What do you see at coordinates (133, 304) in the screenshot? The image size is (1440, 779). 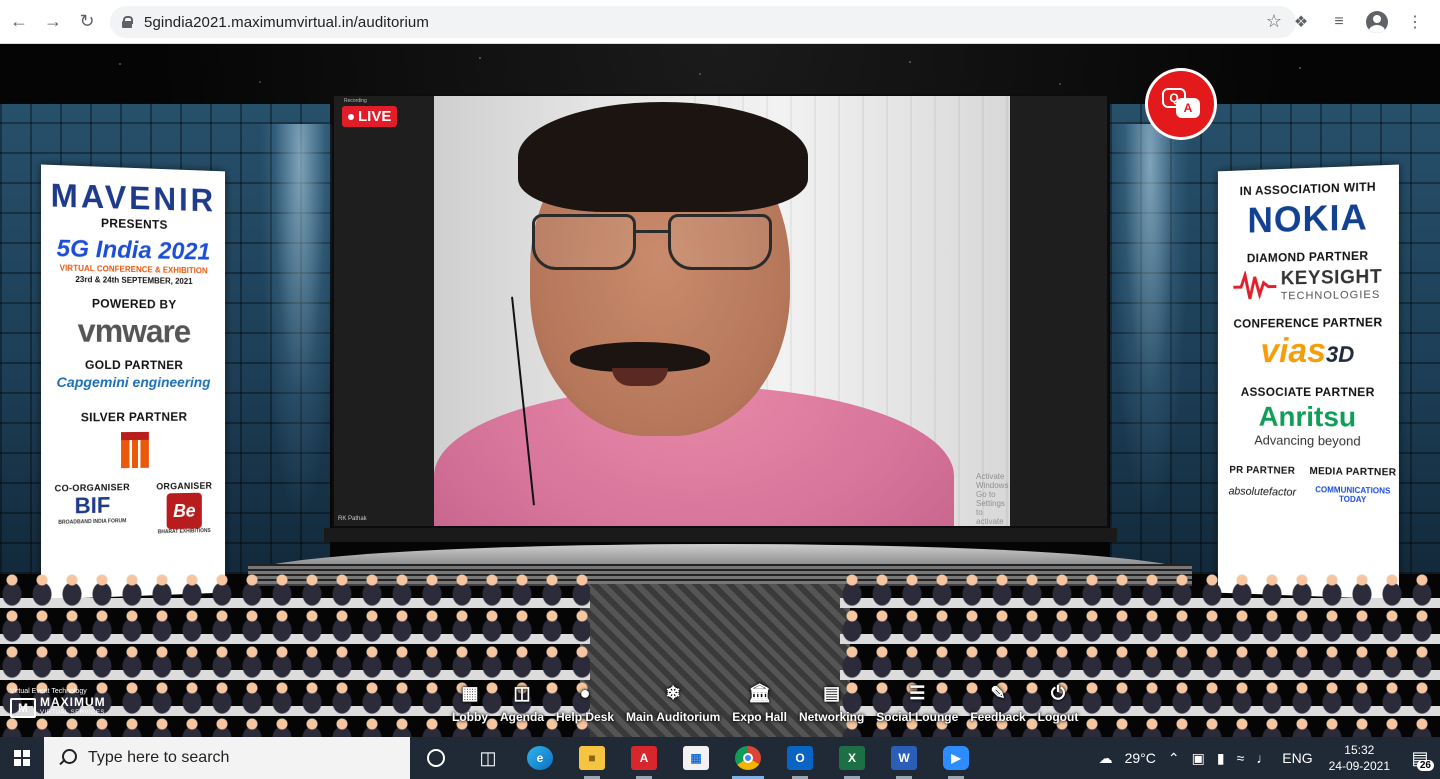 I see `powered-by-label: POWERED BY` at bounding box center [133, 304].